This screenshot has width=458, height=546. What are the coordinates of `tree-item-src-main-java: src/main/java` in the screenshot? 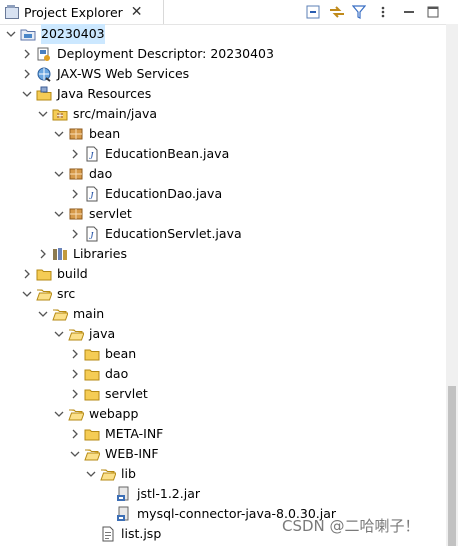 It's located at (96, 114).